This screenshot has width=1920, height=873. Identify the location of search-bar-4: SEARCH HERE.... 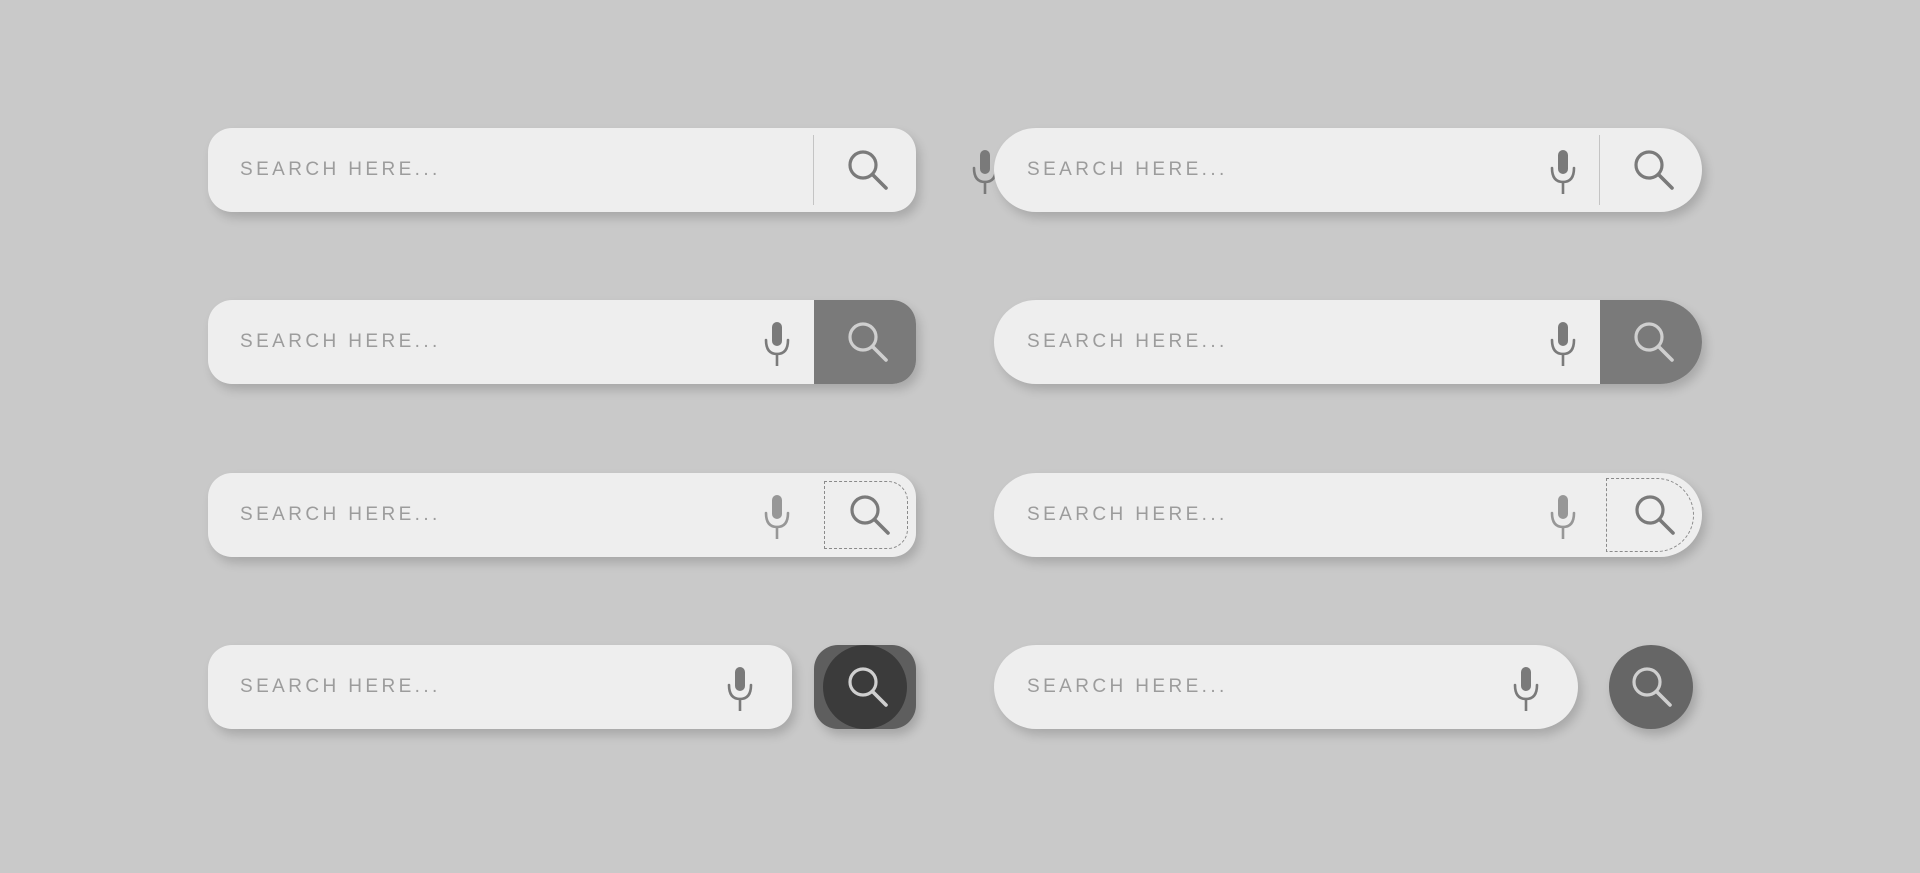
(1348, 342).